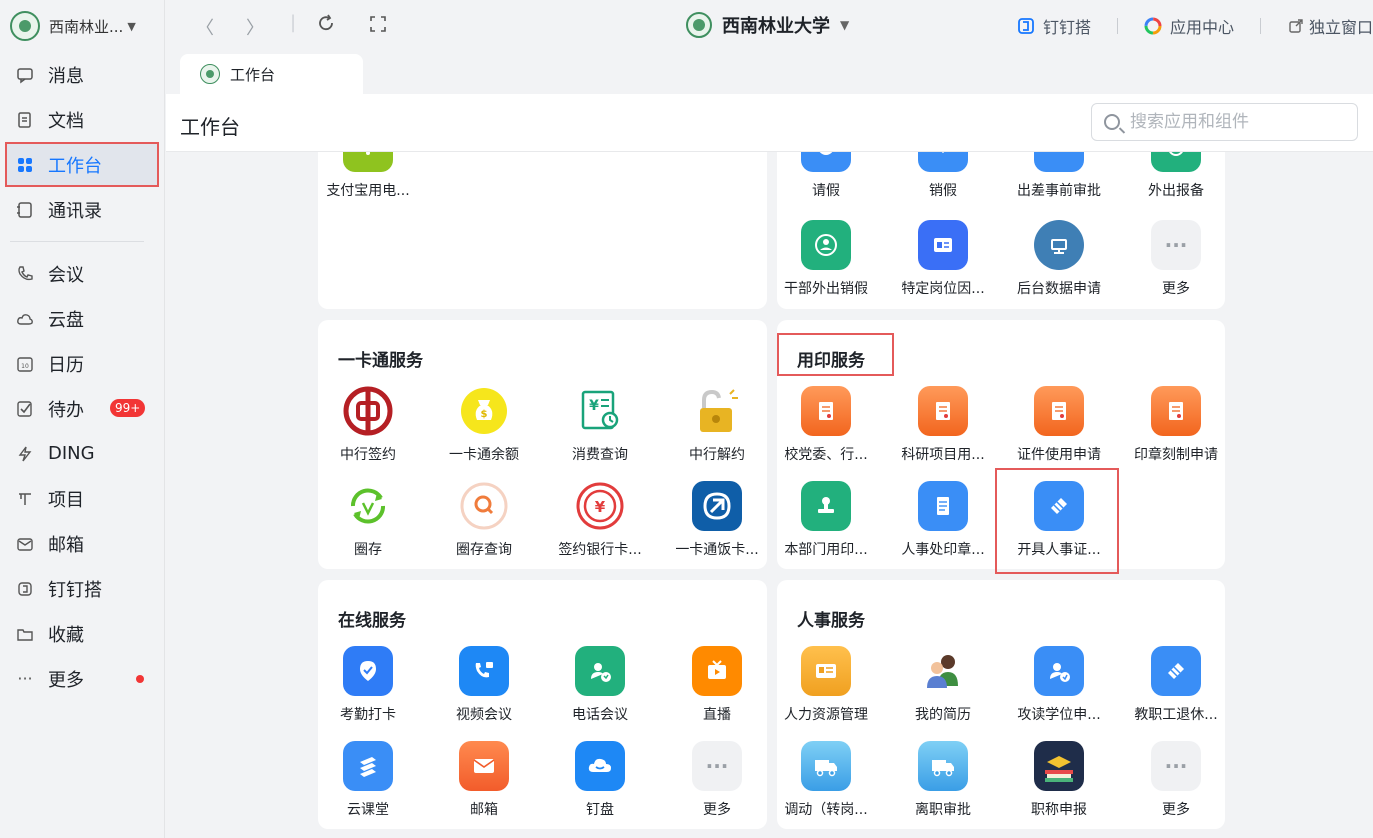 The height and width of the screenshot is (838, 1373). I want to click on section-title: 一卡通服务, so click(380, 361).